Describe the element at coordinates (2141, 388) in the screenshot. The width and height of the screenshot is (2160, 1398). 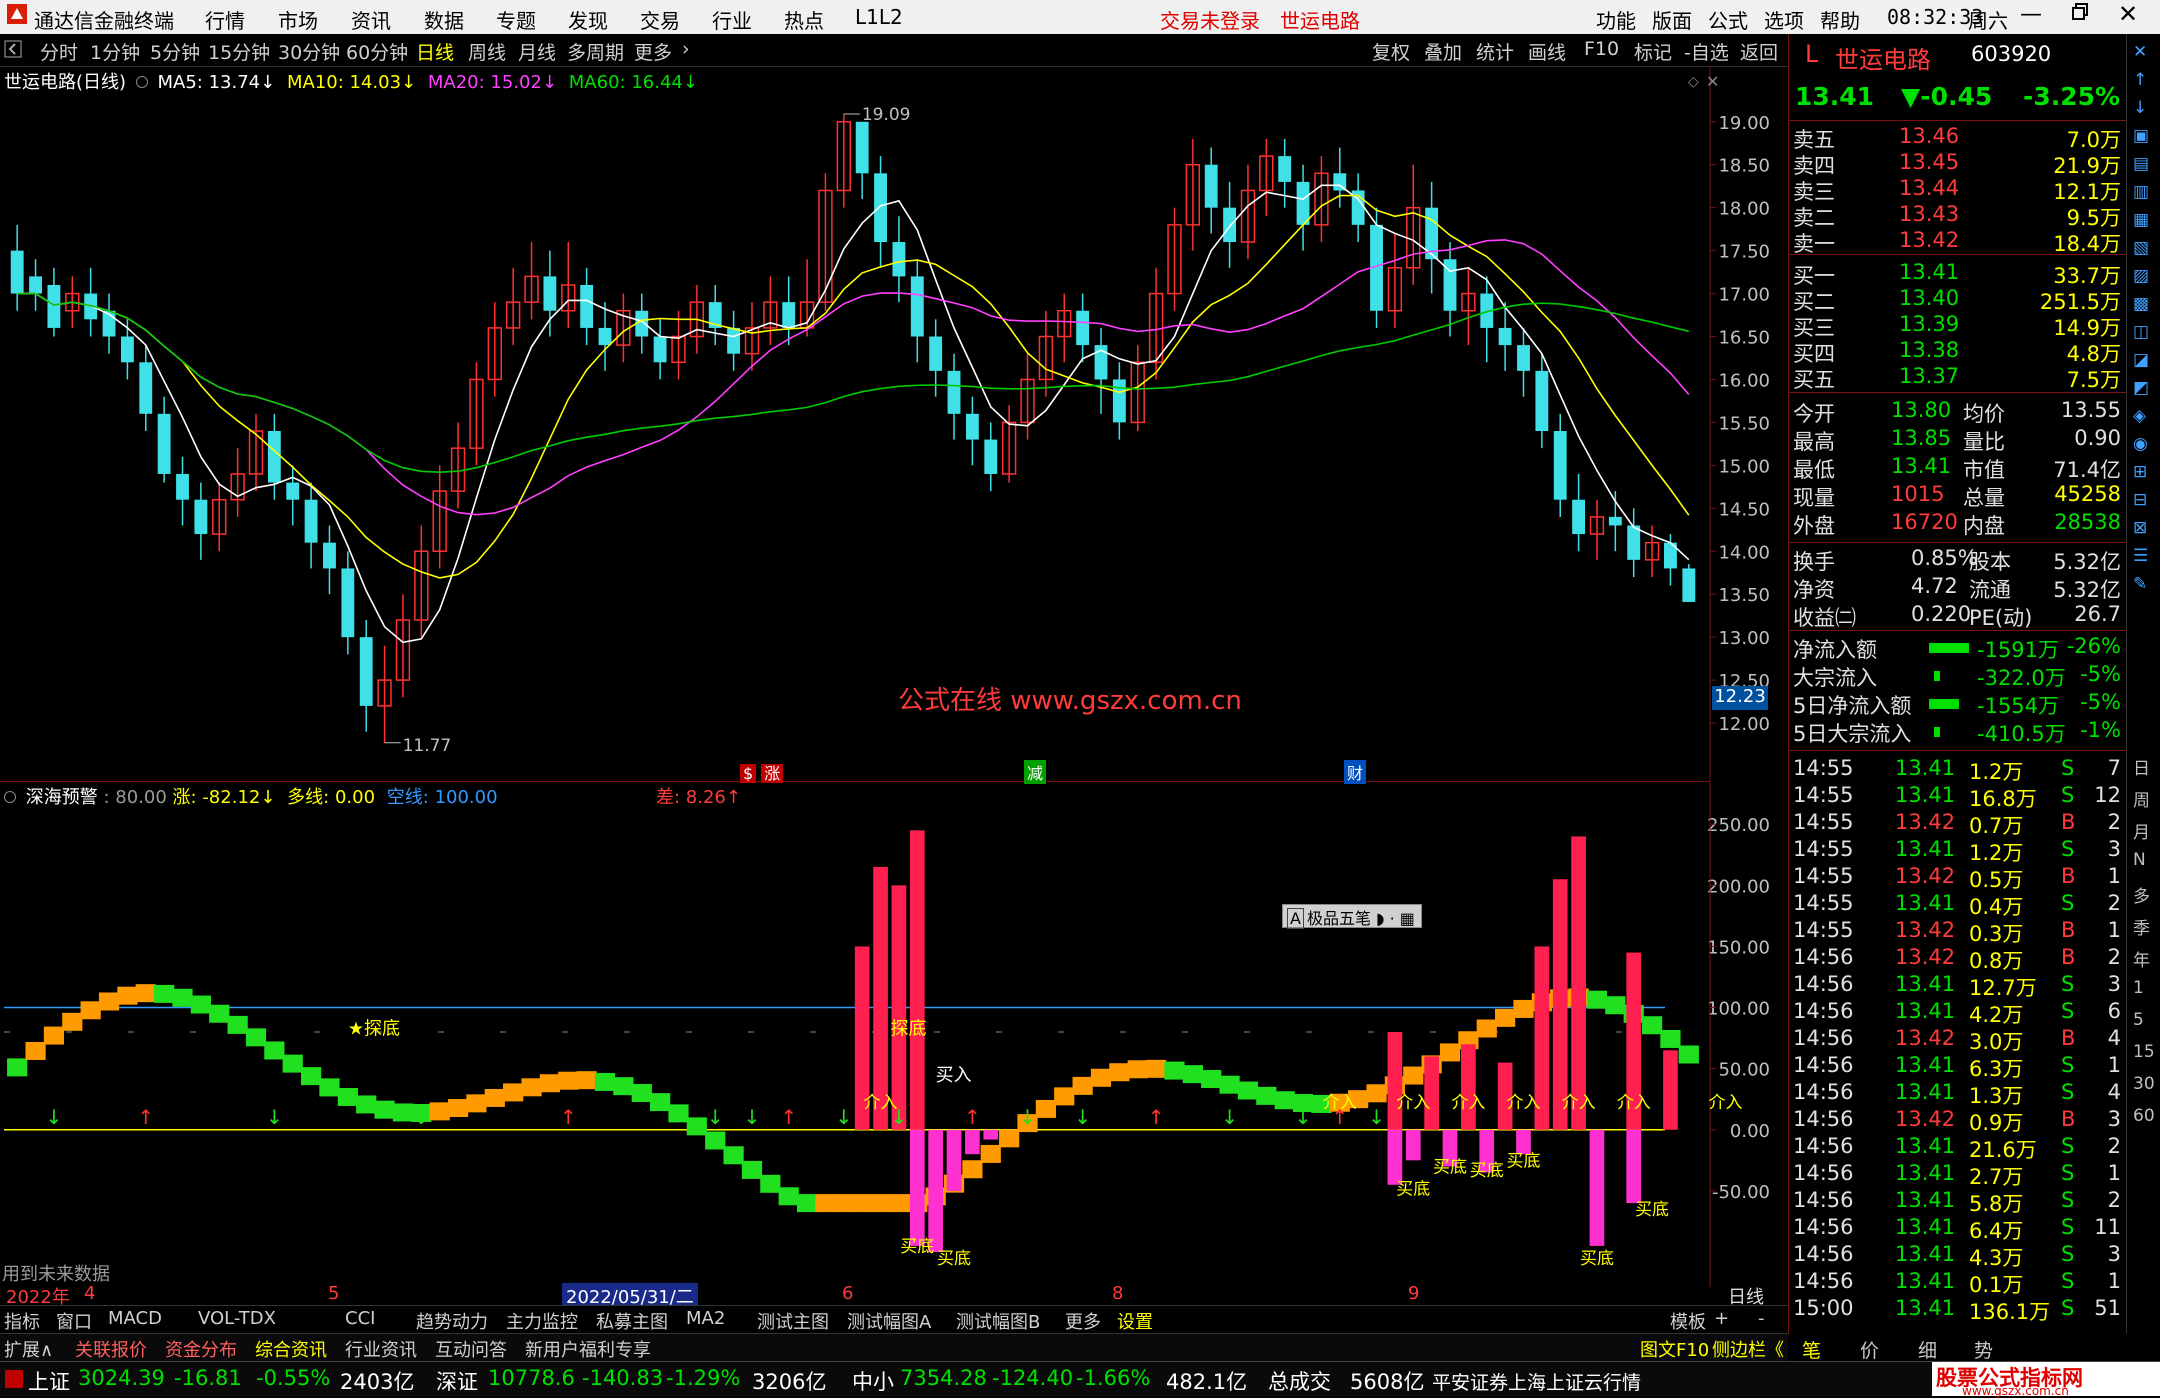
I see `side-tool-icon: ◩` at that location.